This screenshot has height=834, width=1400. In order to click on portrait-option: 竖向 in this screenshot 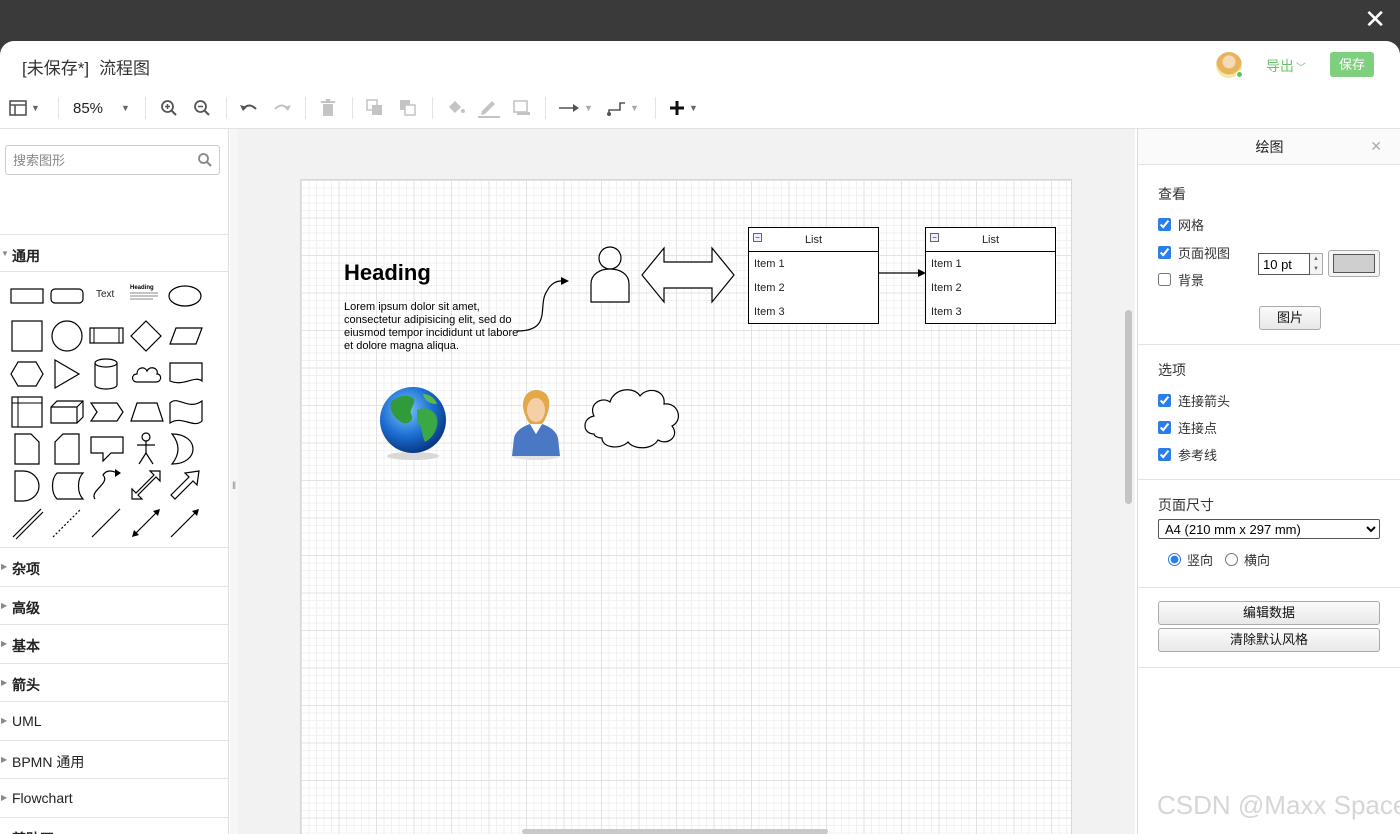, I will do `click(1190, 559)`.